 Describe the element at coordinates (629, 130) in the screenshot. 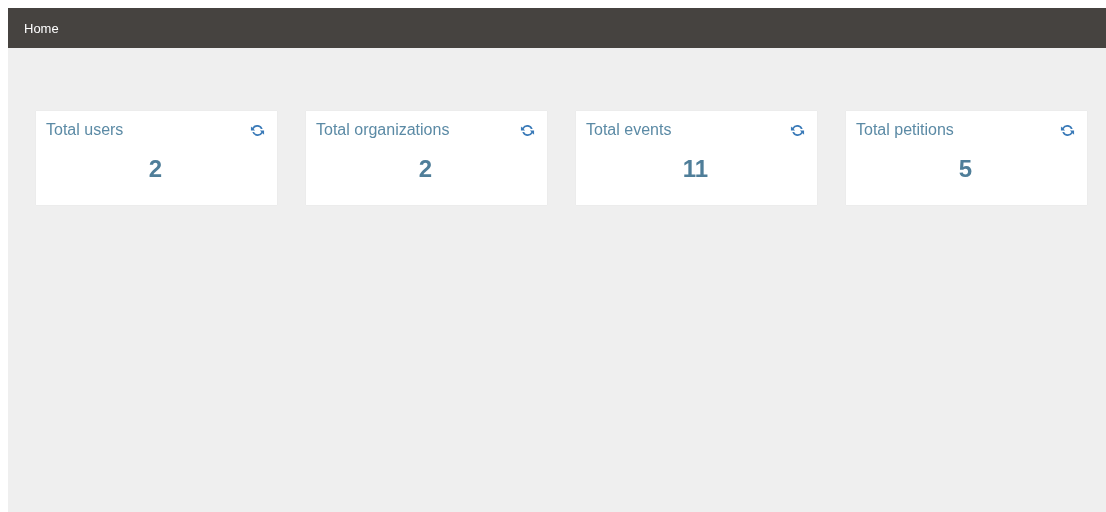

I see `stat-label: Total events` at that location.